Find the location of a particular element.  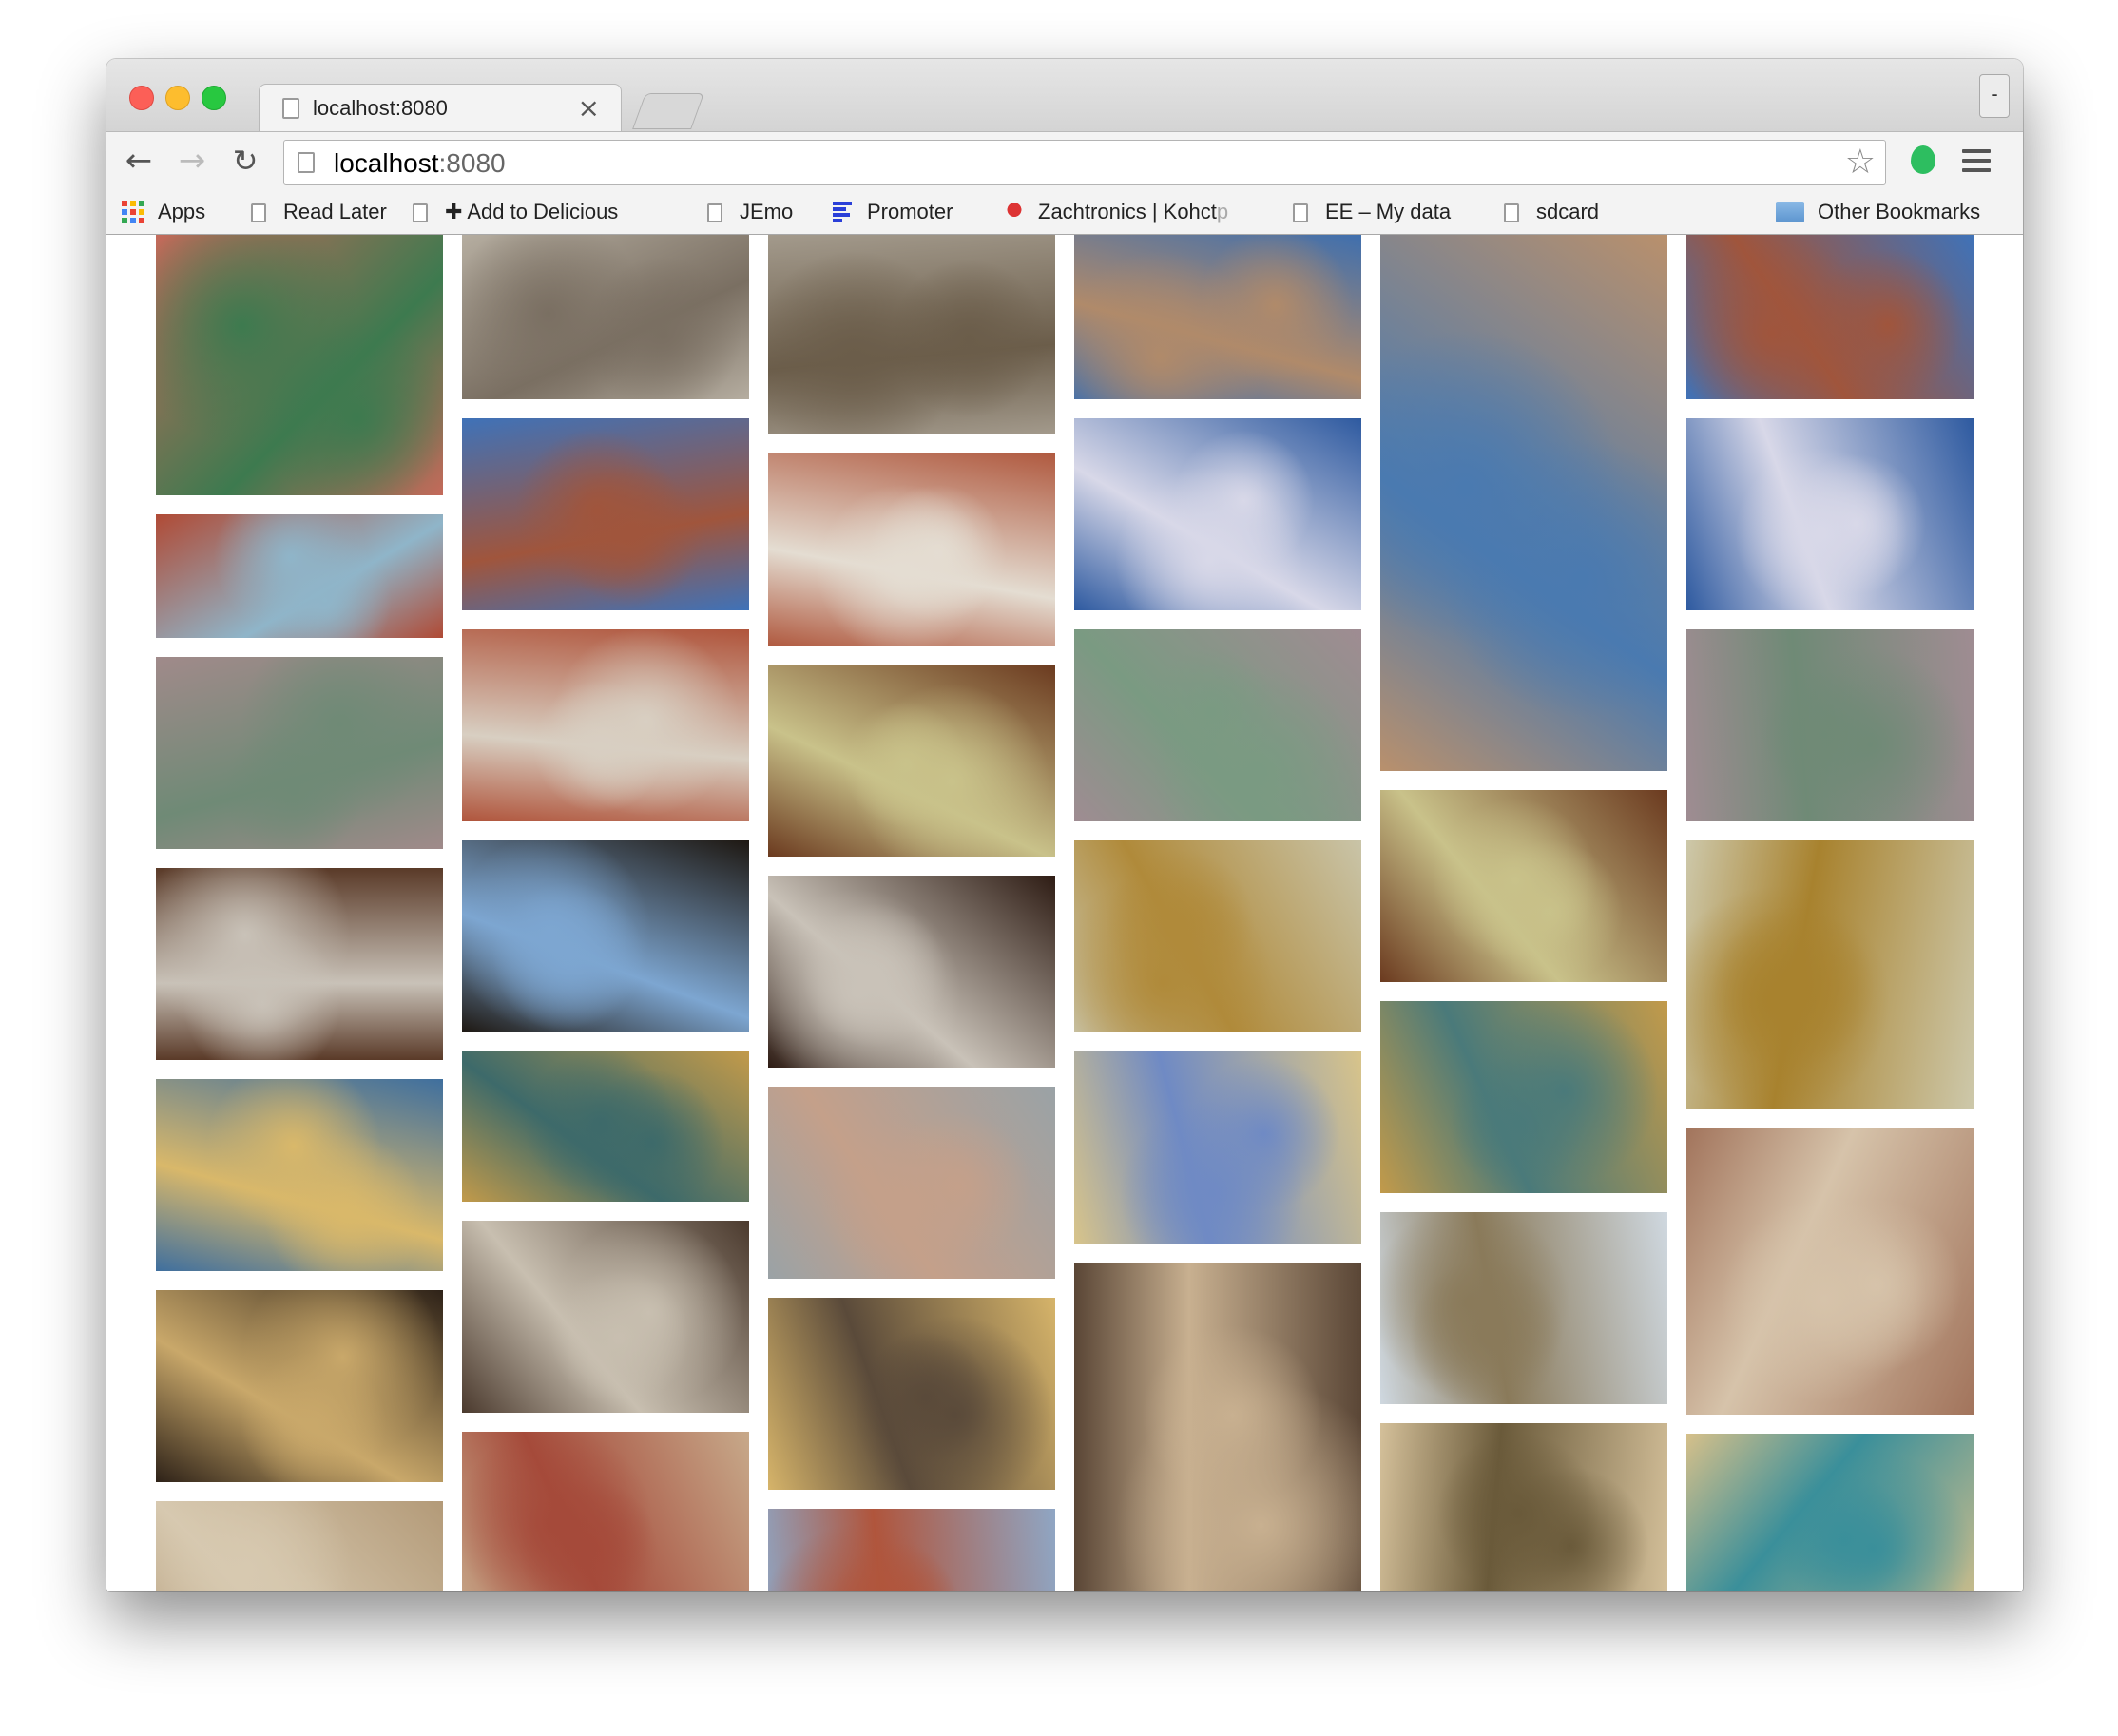

url-port: :8080 is located at coordinates (472, 163).